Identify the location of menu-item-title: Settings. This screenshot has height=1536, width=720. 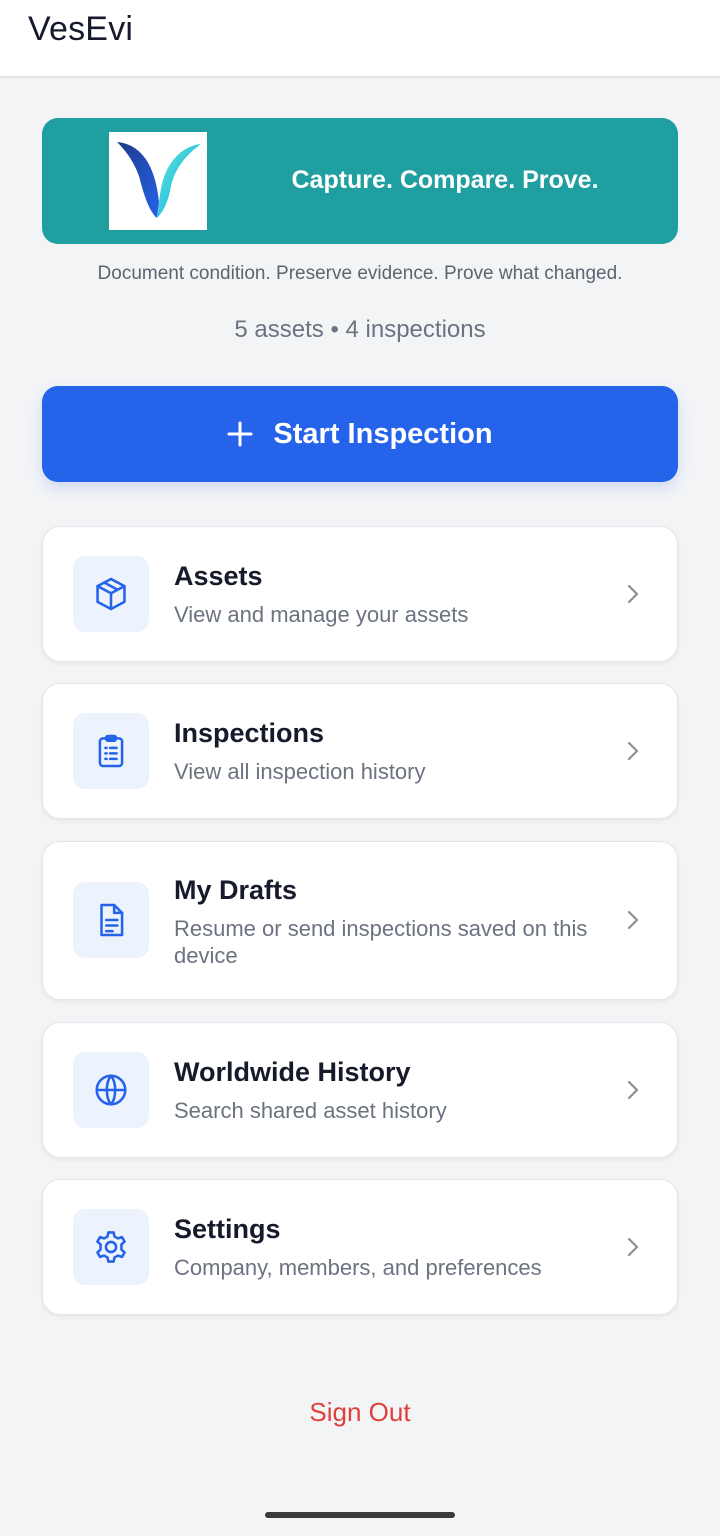
(227, 1229).